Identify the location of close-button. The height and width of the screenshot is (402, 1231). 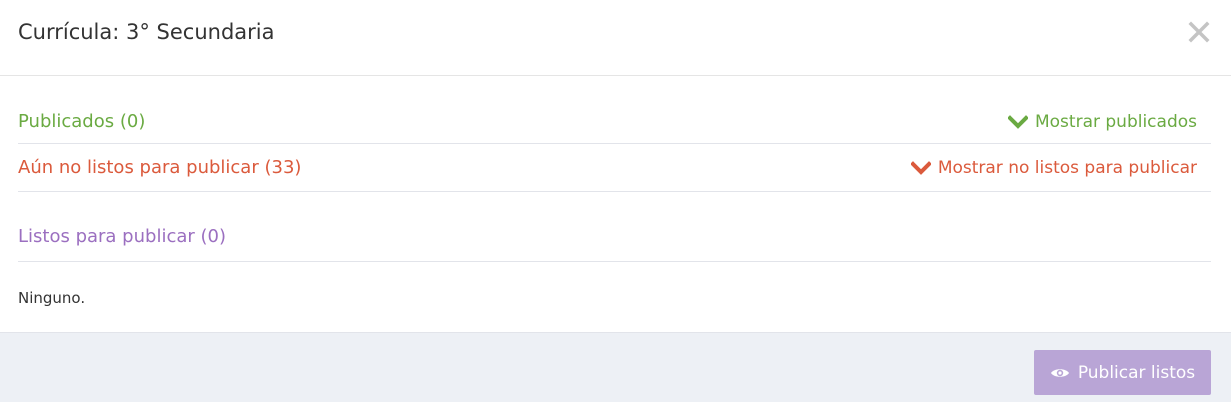
(1199, 32).